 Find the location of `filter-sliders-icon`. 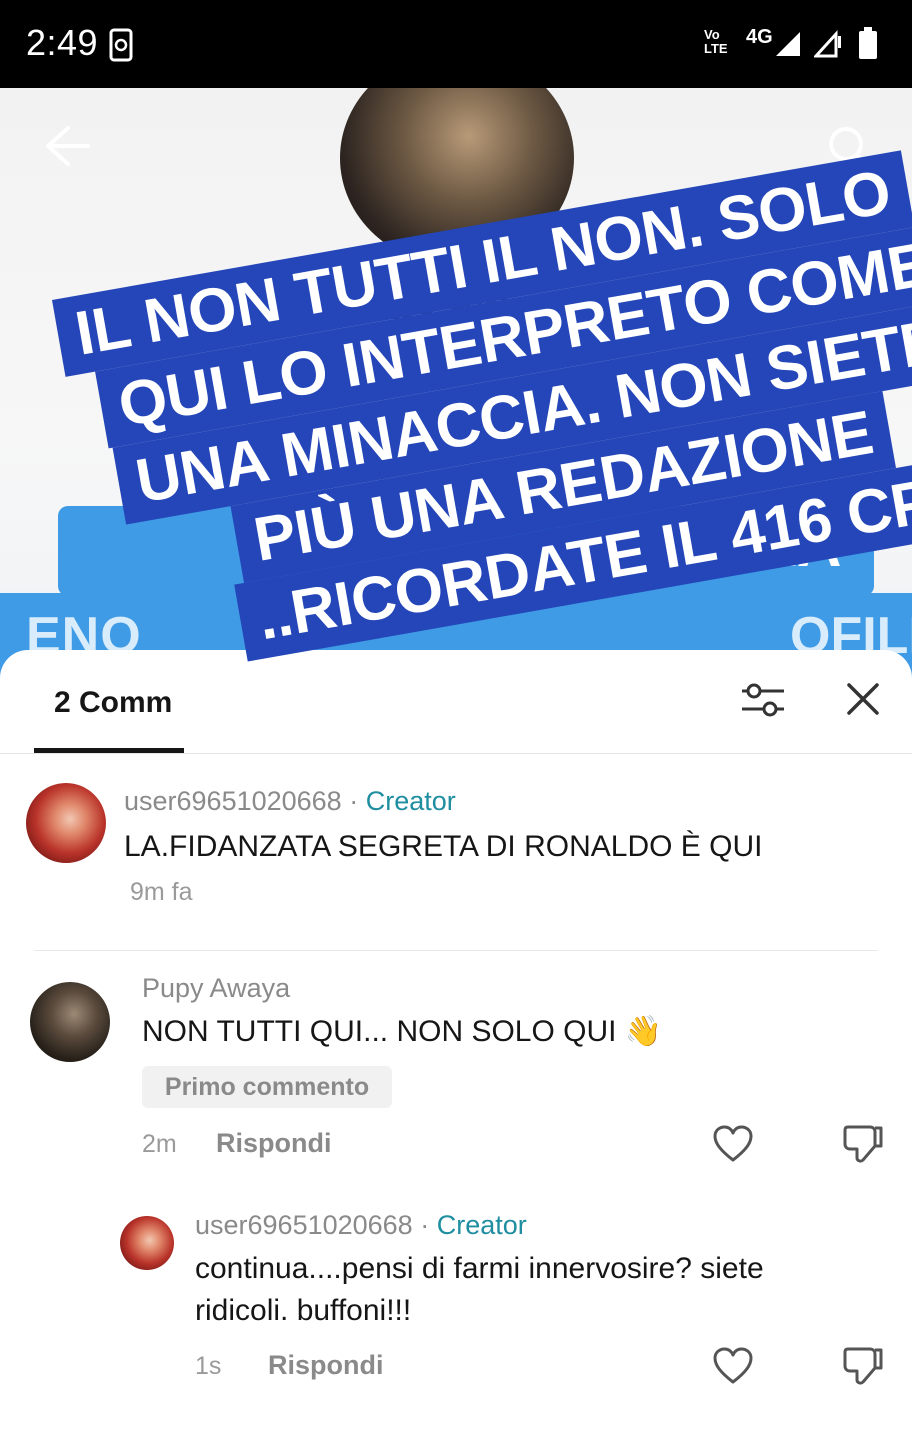

filter-sliders-icon is located at coordinates (763, 700).